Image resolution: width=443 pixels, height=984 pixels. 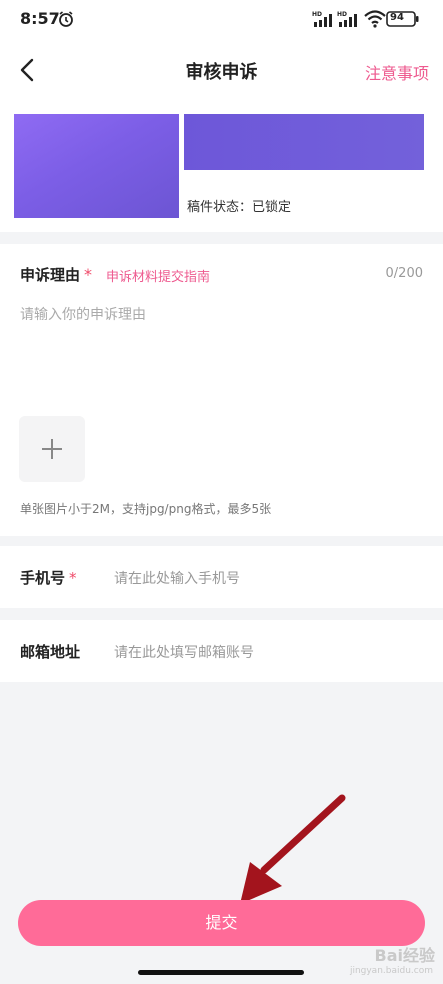 I want to click on battery-icon: 94, so click(x=403, y=19).